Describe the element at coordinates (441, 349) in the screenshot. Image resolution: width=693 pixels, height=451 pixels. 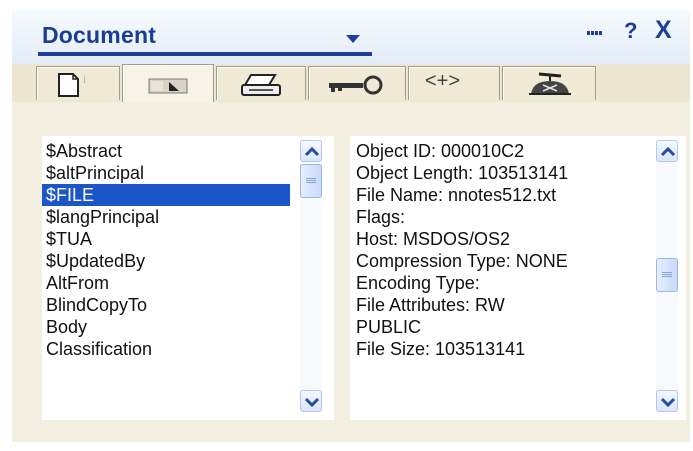
I see `info-line: File Size: 103513141` at that location.